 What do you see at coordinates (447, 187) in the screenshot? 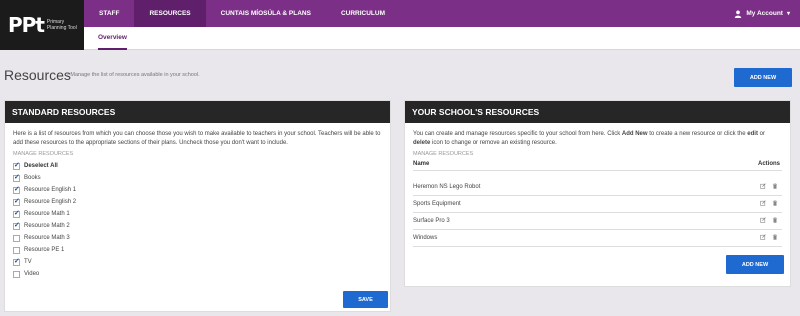
I see `resource-name: Heremon NS Lego Robot` at bounding box center [447, 187].